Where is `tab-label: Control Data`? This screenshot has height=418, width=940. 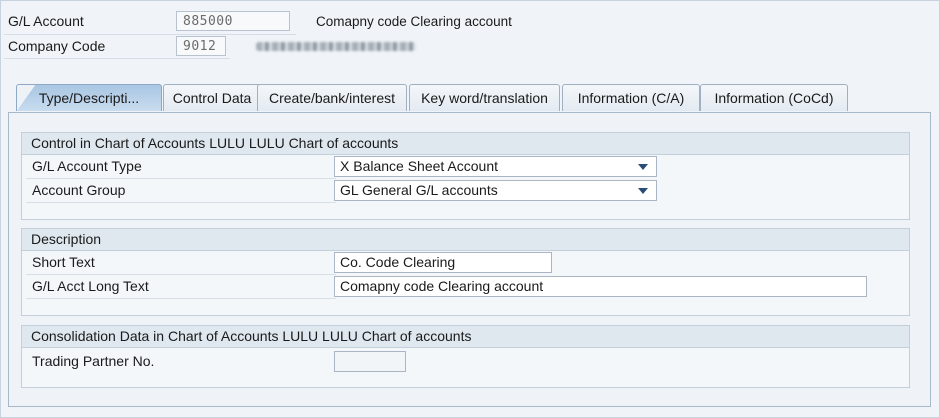
tab-label: Control Data is located at coordinates (212, 98).